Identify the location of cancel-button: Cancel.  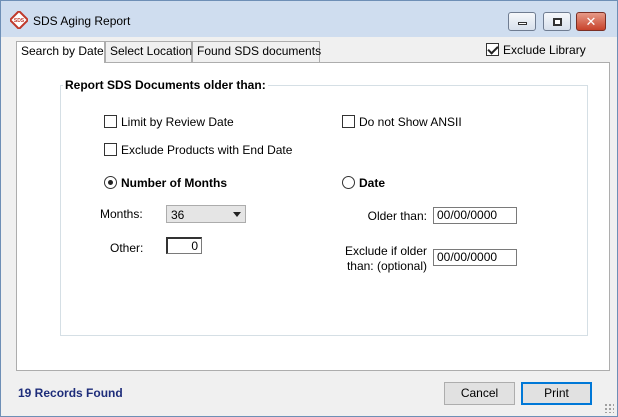
(479, 393).